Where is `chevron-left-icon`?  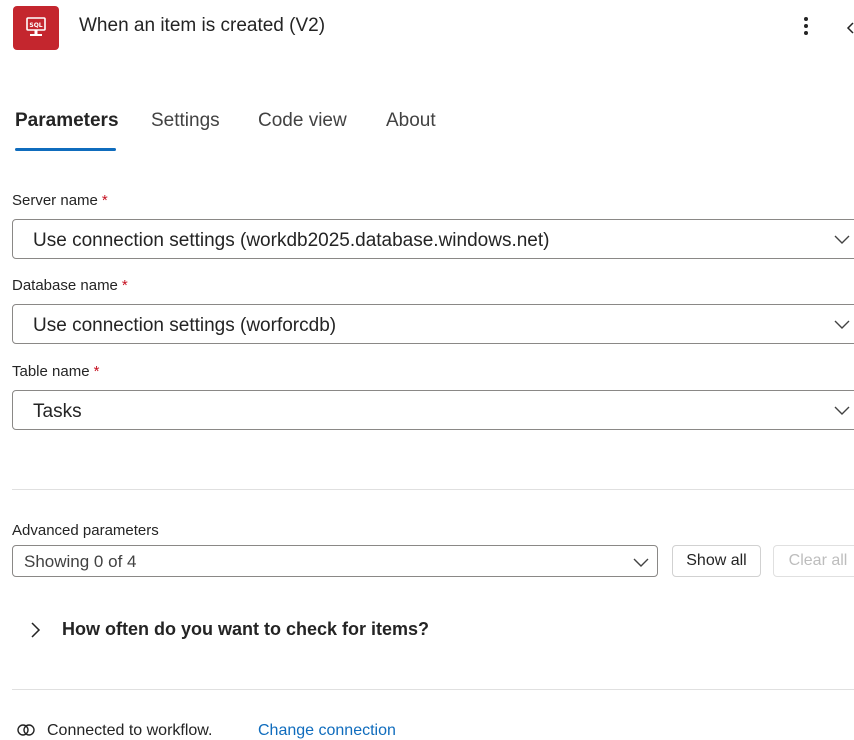 chevron-left-icon is located at coordinates (850, 28).